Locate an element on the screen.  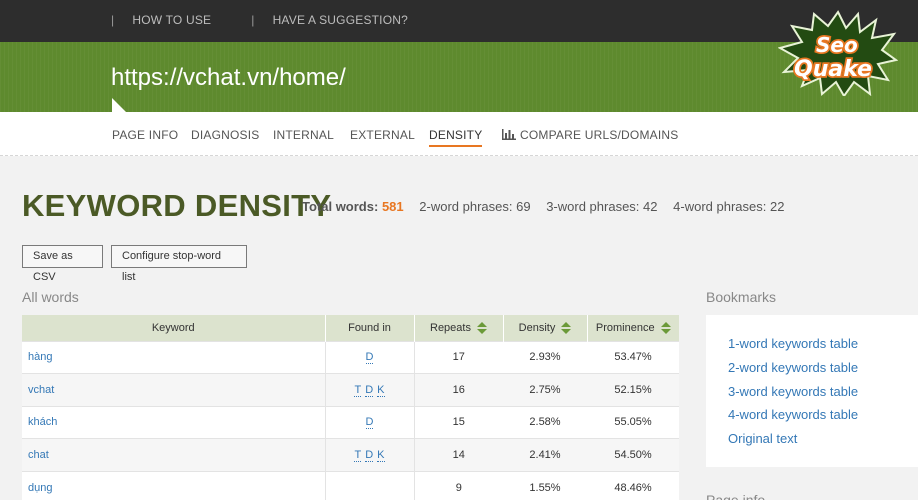
keyword-cell: khách is located at coordinates (173, 422).